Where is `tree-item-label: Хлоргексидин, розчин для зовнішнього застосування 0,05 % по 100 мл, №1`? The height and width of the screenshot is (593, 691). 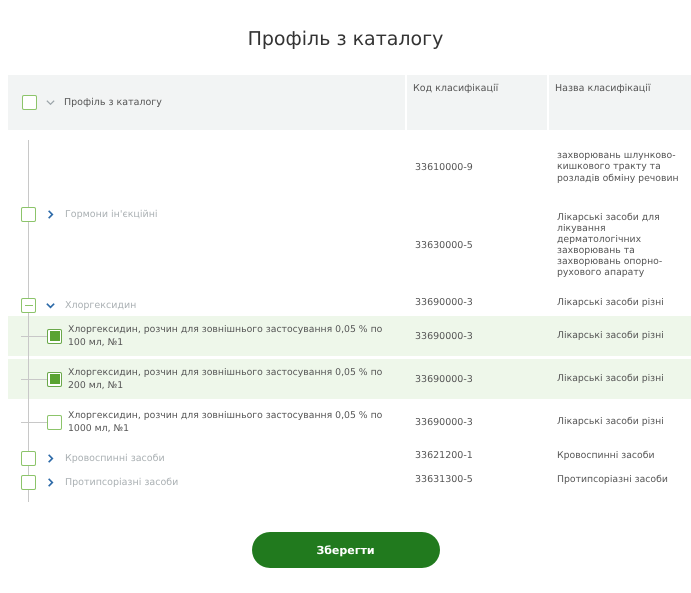 tree-item-label: Хлоргексидин, розчин для зовнішнього застосування 0,05 % по 100 мл, №1 is located at coordinates (229, 336).